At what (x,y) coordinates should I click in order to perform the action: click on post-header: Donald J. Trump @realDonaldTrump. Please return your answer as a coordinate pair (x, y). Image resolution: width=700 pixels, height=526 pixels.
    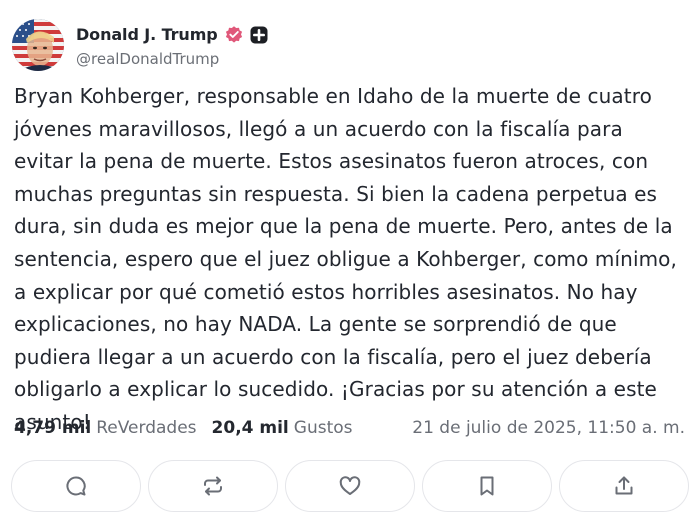
    Looking at the image, I should click on (140, 45).